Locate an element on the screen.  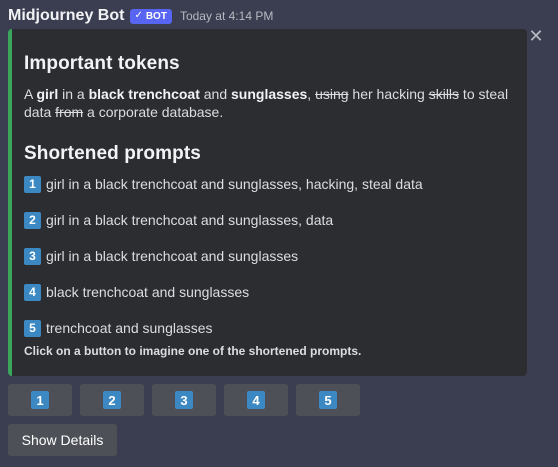
prompt-text: black trenchcoat and sunglasses is located at coordinates (148, 292).